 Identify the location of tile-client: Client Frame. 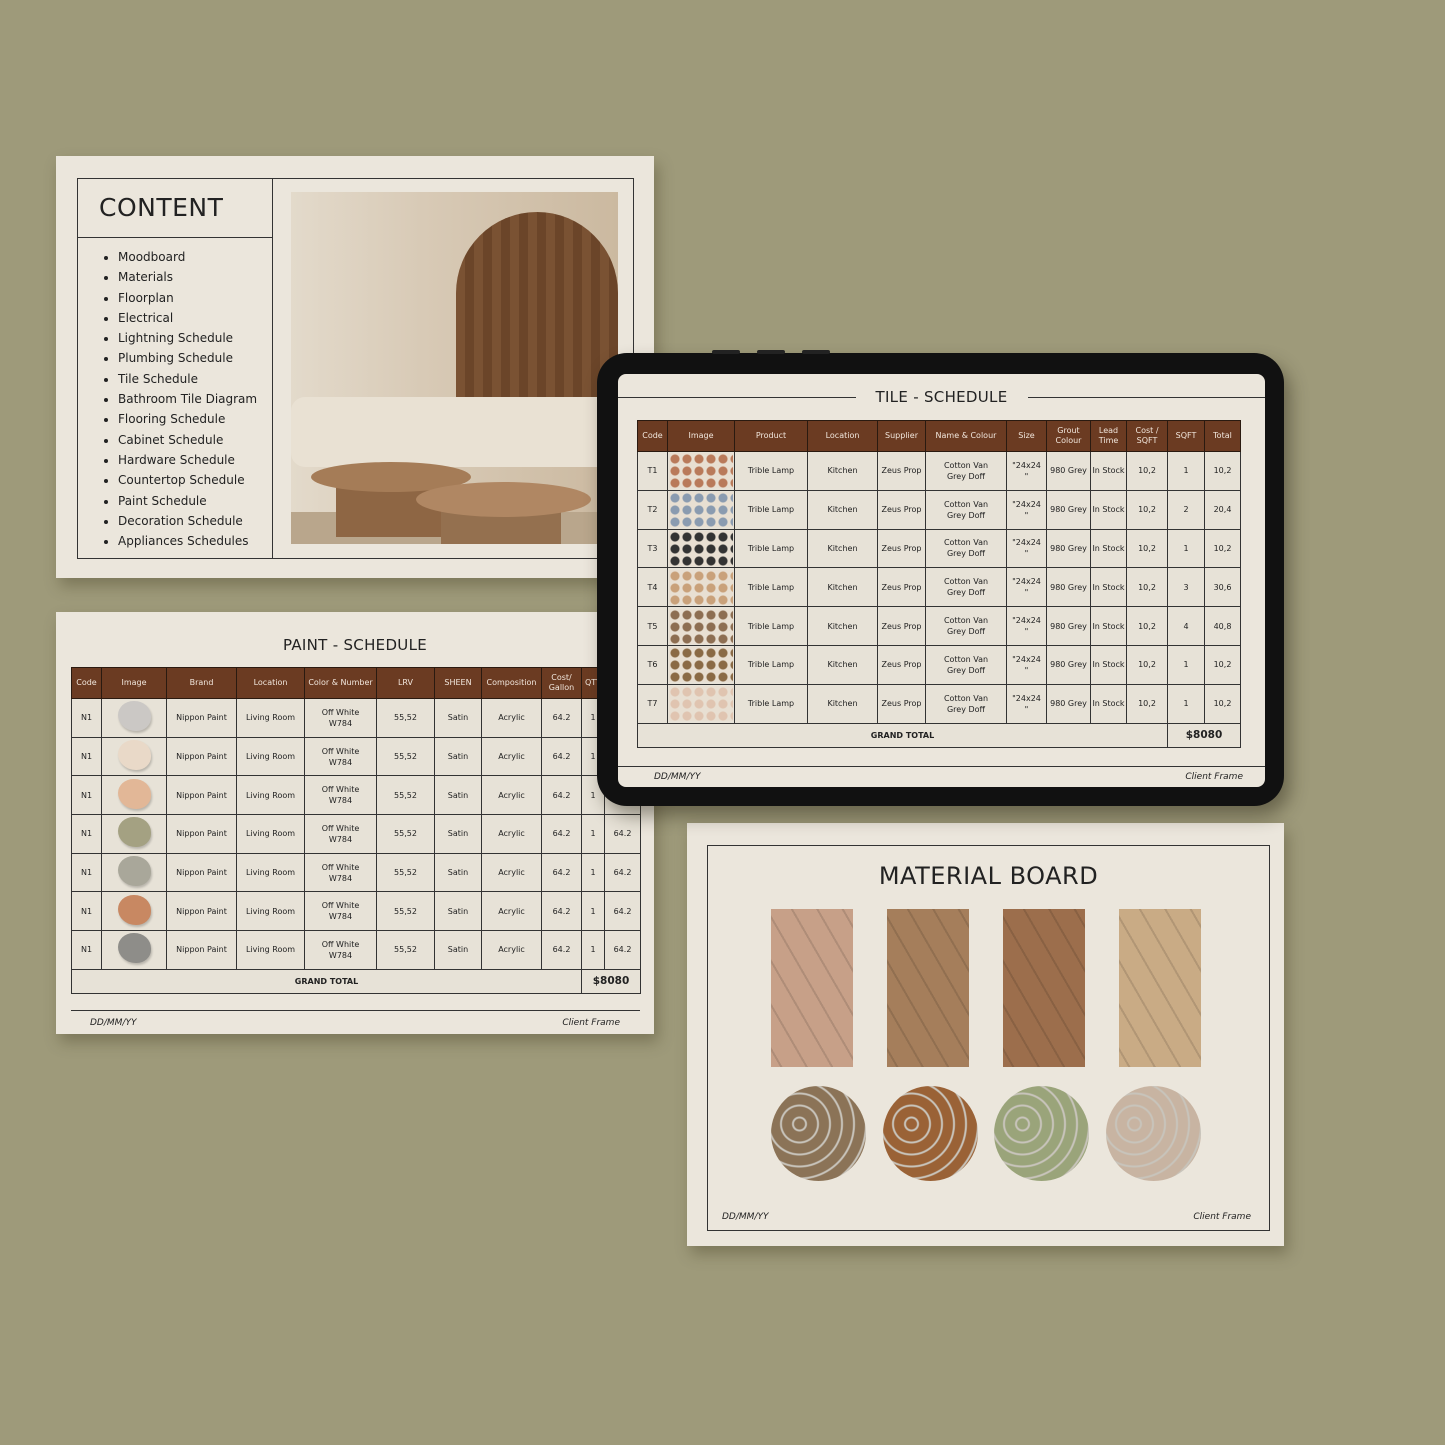
(1214, 777).